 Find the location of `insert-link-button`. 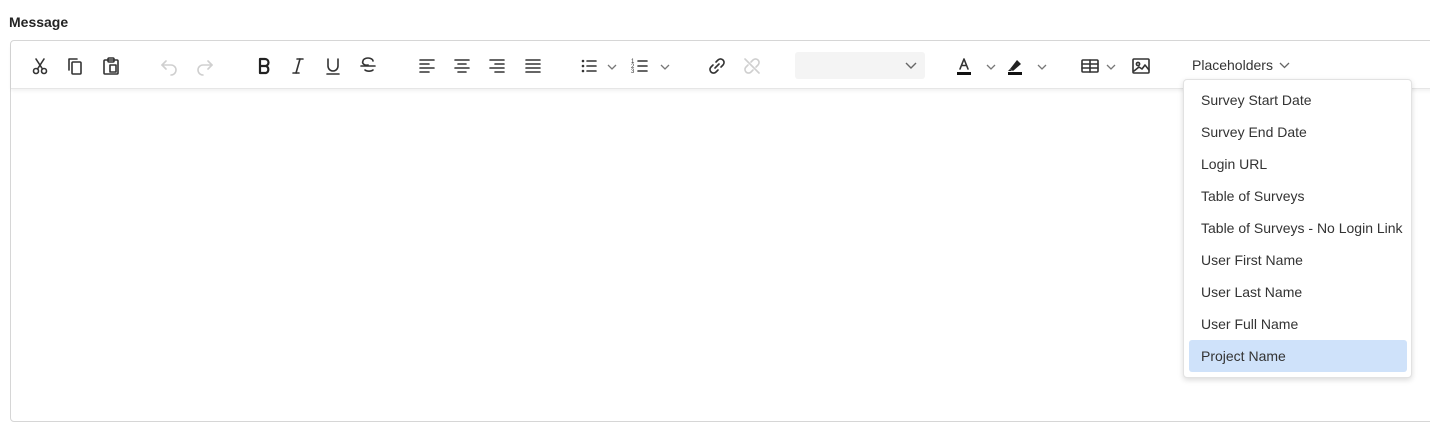

insert-link-button is located at coordinates (717, 66).